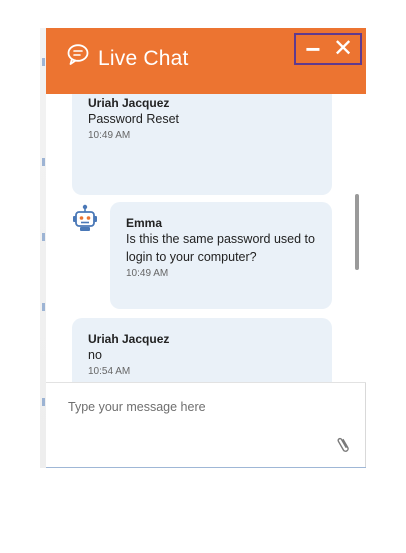 This screenshot has height=553, width=406. Describe the element at coordinates (344, 445) in the screenshot. I see `paperclip-icon` at that location.